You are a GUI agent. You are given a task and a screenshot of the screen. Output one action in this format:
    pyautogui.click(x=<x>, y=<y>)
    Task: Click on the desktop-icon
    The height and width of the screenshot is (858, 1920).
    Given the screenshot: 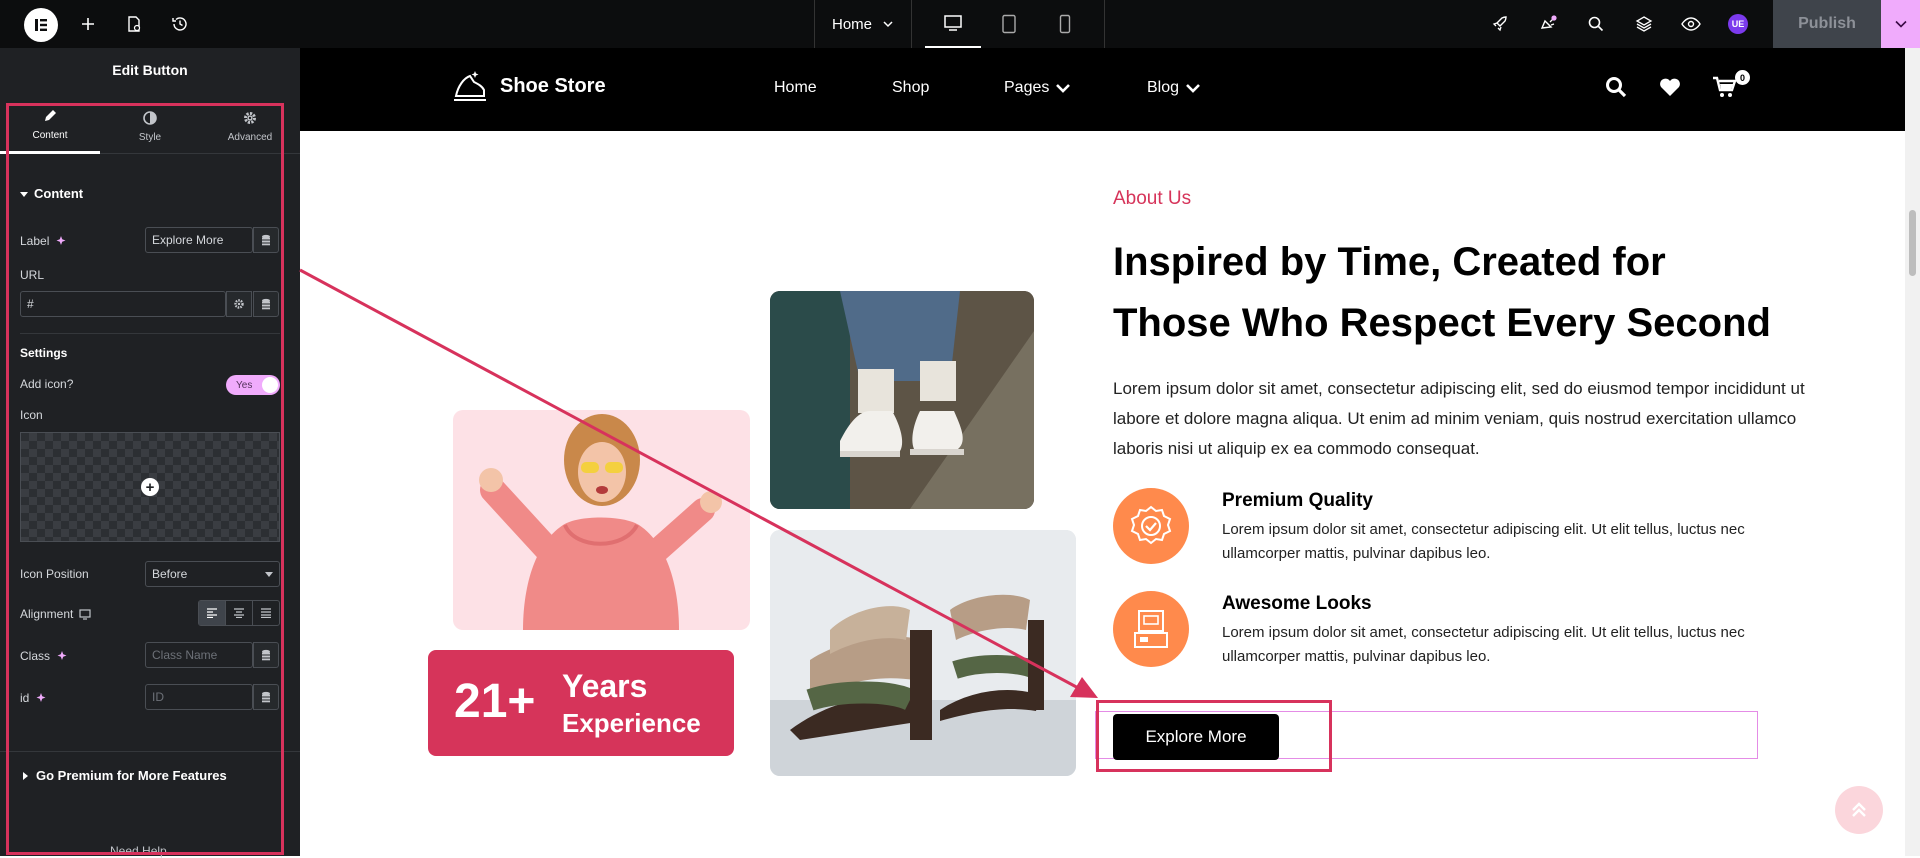 What is the action you would take?
    pyautogui.click(x=953, y=24)
    